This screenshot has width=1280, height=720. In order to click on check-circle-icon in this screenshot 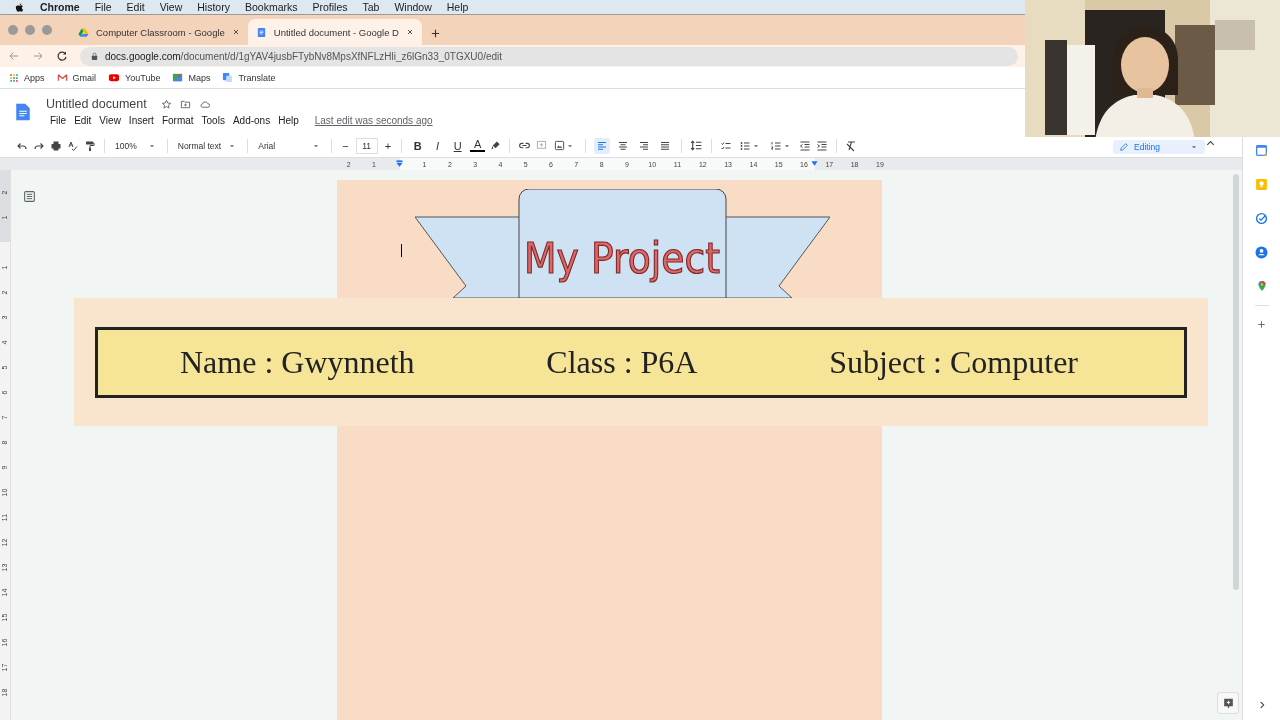, I will do `click(1261, 218)`.